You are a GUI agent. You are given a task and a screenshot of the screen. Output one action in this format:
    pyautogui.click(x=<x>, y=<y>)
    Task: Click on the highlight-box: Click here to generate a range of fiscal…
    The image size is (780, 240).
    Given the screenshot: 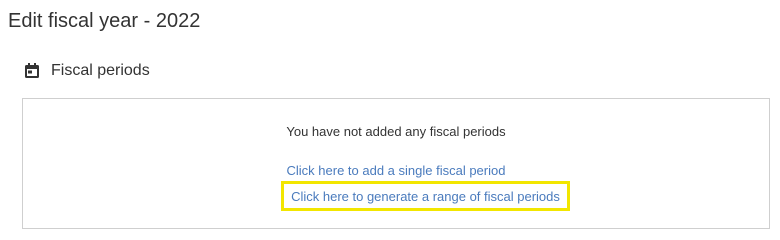 What is the action you would take?
    pyautogui.click(x=425, y=196)
    